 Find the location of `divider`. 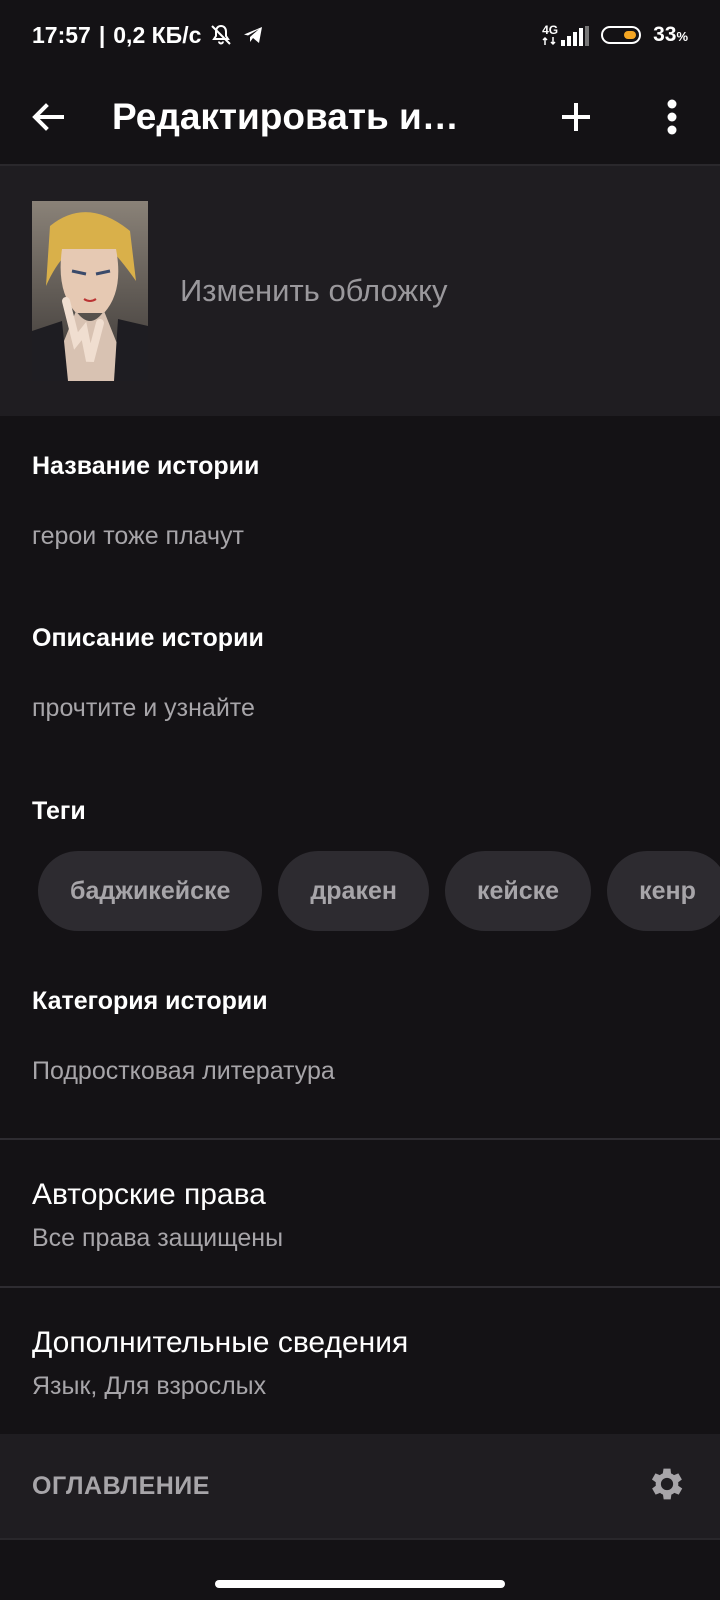

divider is located at coordinates (360, 1539).